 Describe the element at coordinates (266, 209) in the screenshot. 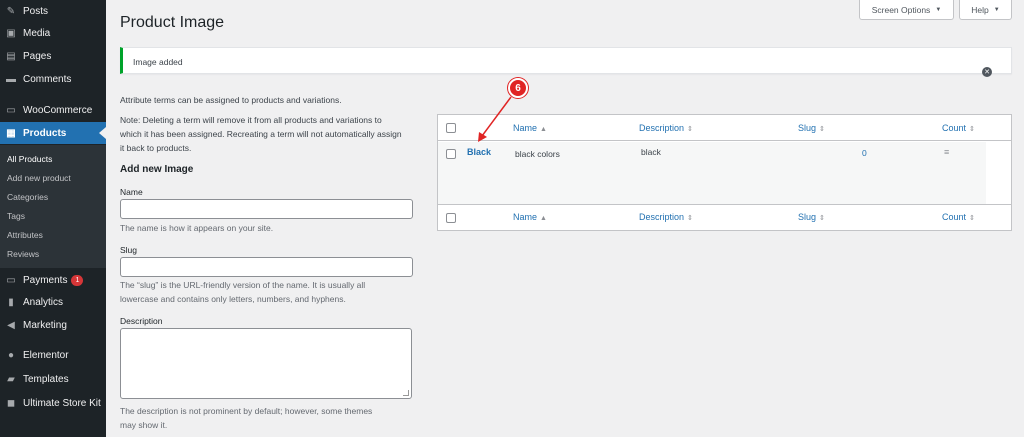

I see `name-input` at that location.